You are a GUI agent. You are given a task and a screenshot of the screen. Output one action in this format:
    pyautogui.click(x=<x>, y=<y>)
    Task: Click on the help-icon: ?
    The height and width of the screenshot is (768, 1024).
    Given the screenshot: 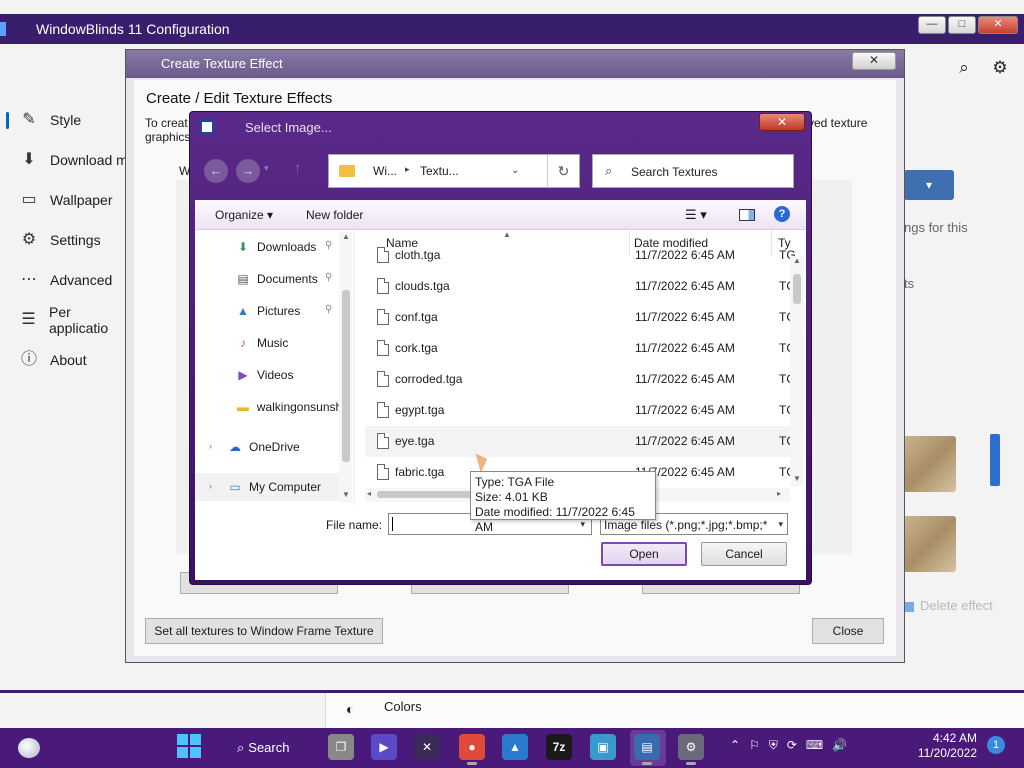 What is the action you would take?
    pyautogui.click(x=782, y=214)
    